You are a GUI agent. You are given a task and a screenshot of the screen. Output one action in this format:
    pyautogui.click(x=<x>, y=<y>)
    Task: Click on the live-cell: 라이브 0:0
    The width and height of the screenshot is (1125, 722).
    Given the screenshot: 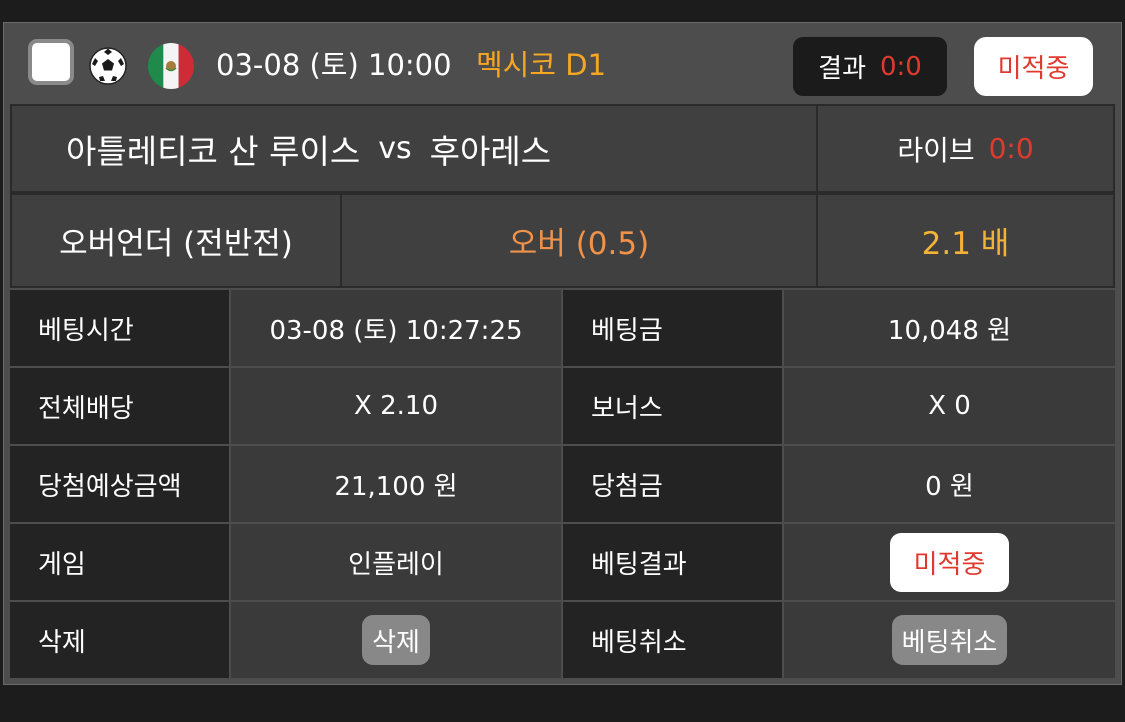 What is the action you would take?
    pyautogui.click(x=965, y=148)
    